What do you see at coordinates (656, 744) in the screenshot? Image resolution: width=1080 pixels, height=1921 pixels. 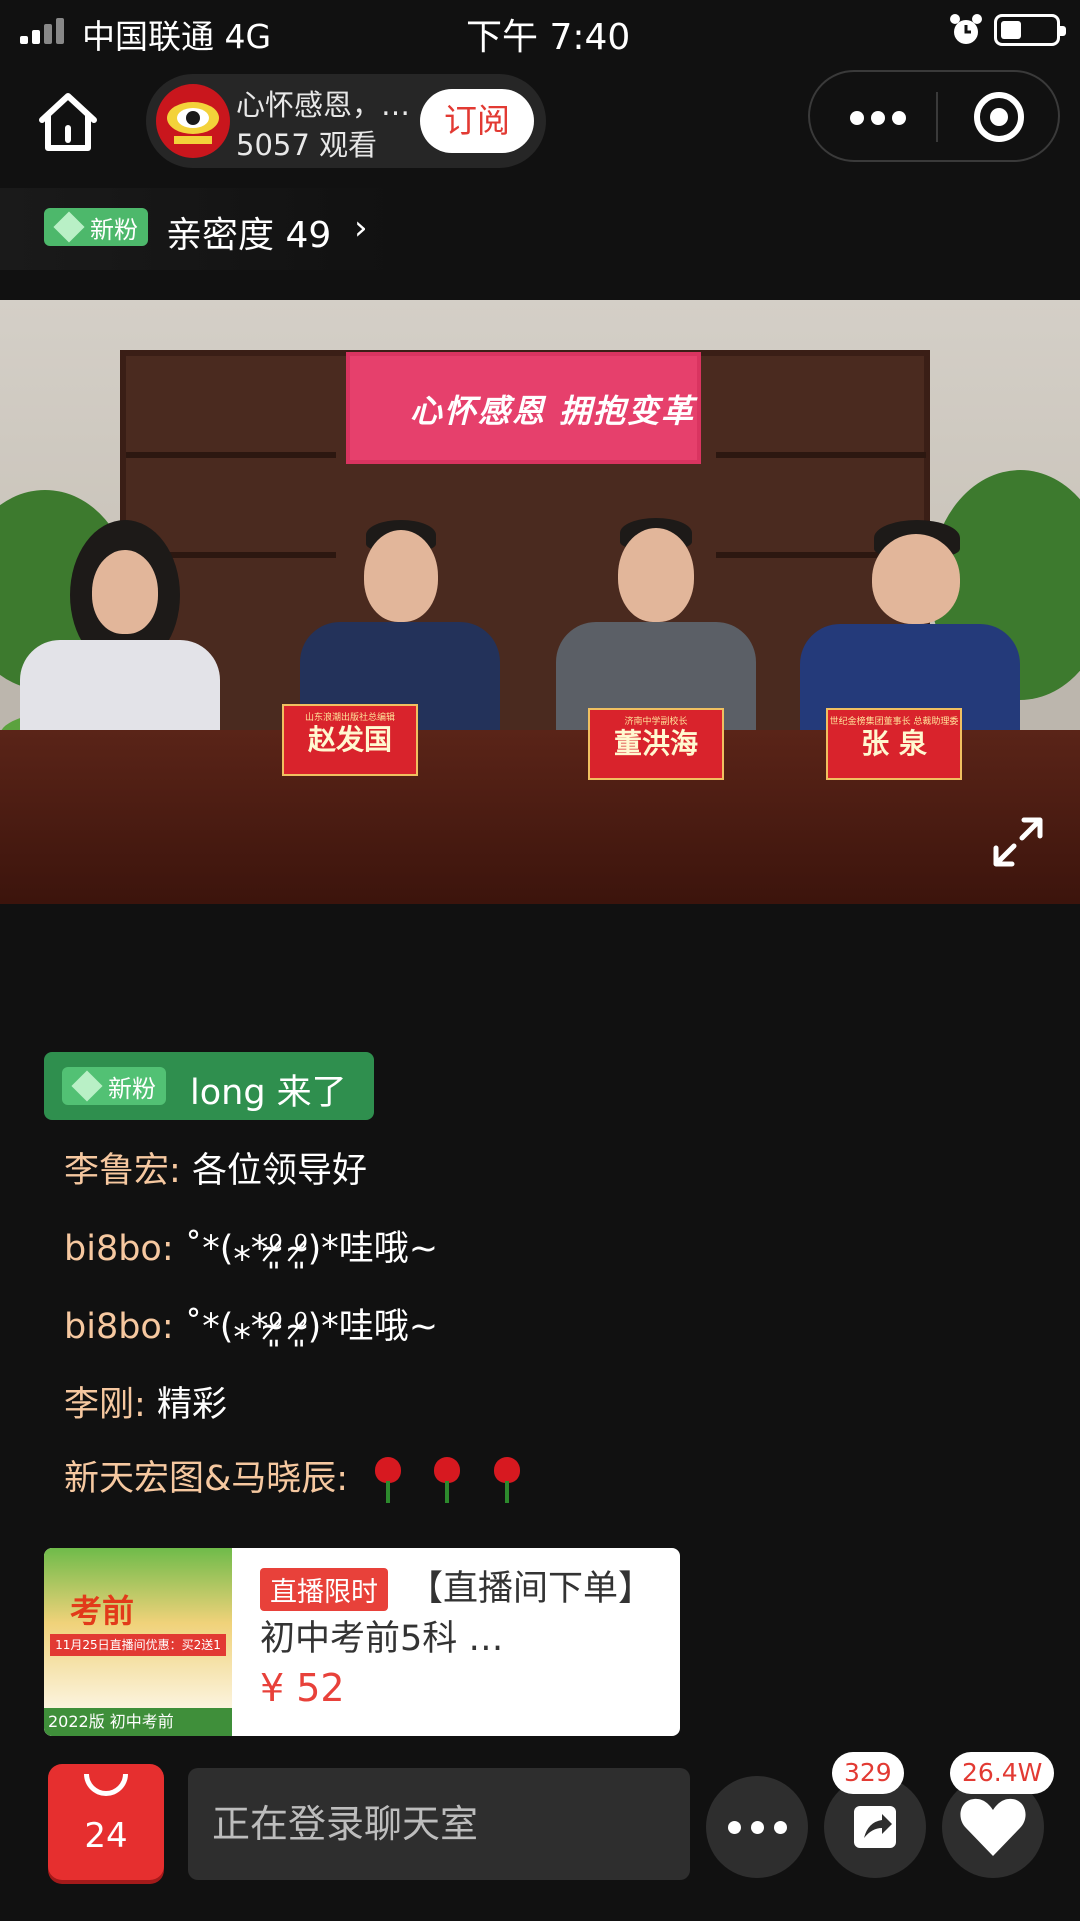 I see `nameplate-2: 济南中学副校长 董洪海` at bounding box center [656, 744].